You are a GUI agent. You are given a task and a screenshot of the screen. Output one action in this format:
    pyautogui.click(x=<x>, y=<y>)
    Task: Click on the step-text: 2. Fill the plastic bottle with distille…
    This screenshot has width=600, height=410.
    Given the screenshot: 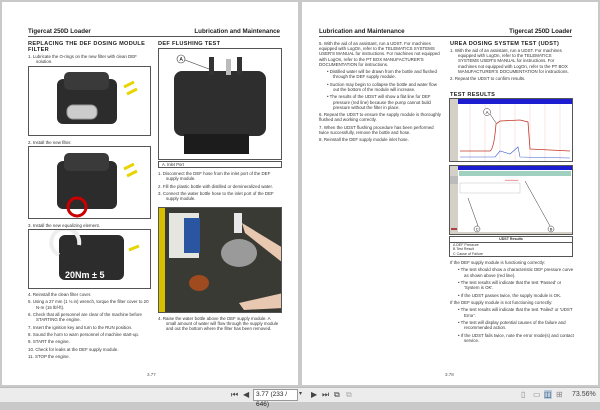 What is the action you would take?
    pyautogui.click(x=215, y=186)
    